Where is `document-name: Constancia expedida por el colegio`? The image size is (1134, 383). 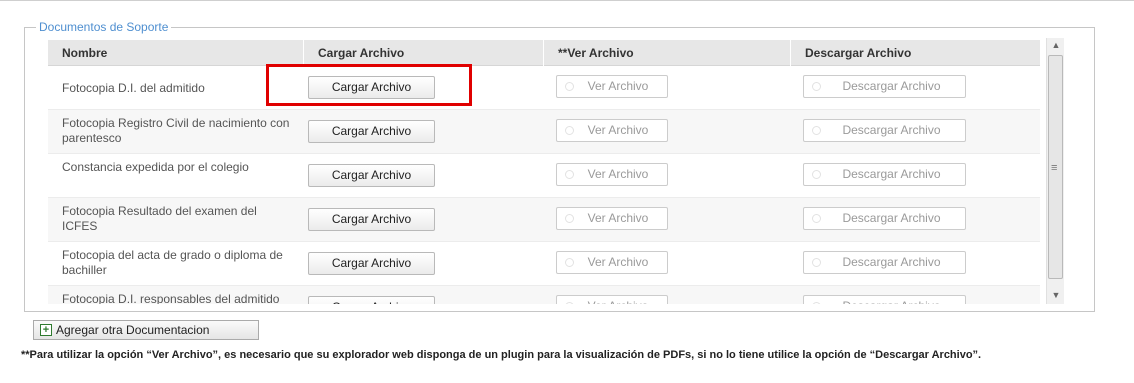
document-name: Constancia expedida por el colegio is located at coordinates (155, 167).